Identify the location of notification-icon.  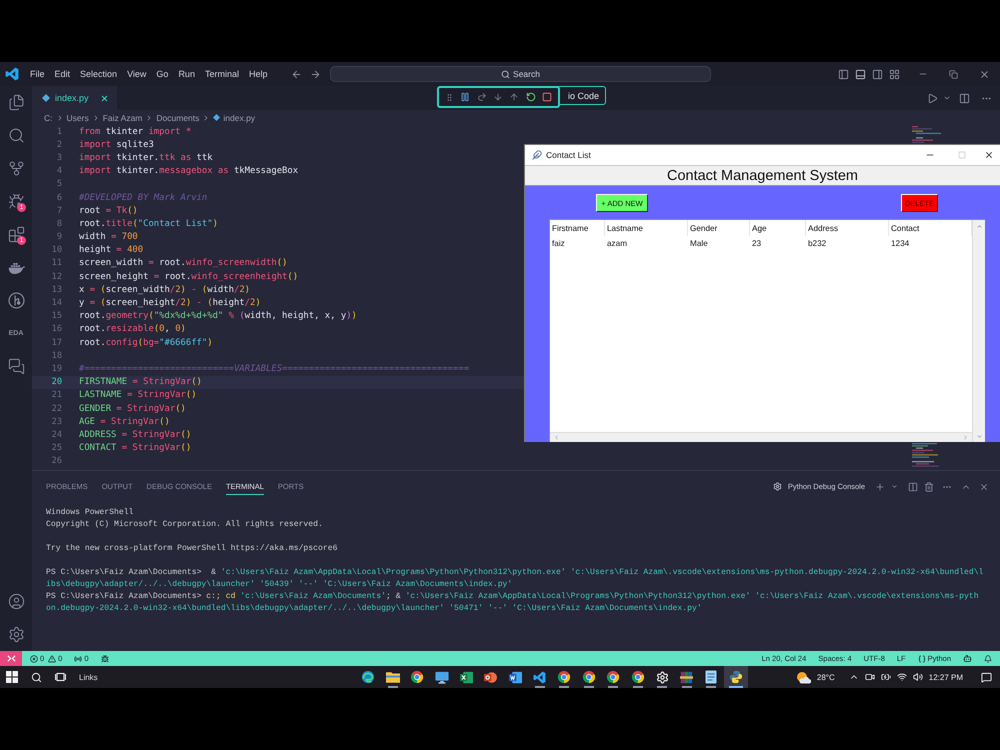
(986, 677).